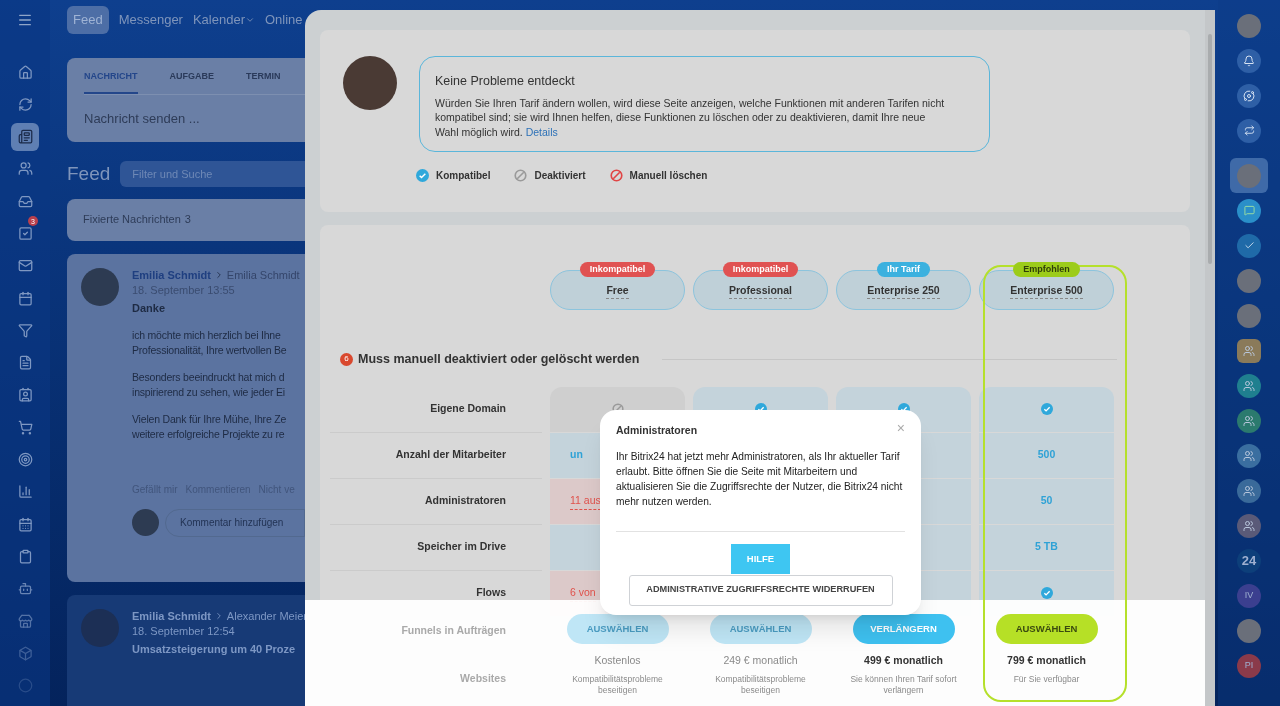  I want to click on dialog-button: HILFE, so click(760, 558).